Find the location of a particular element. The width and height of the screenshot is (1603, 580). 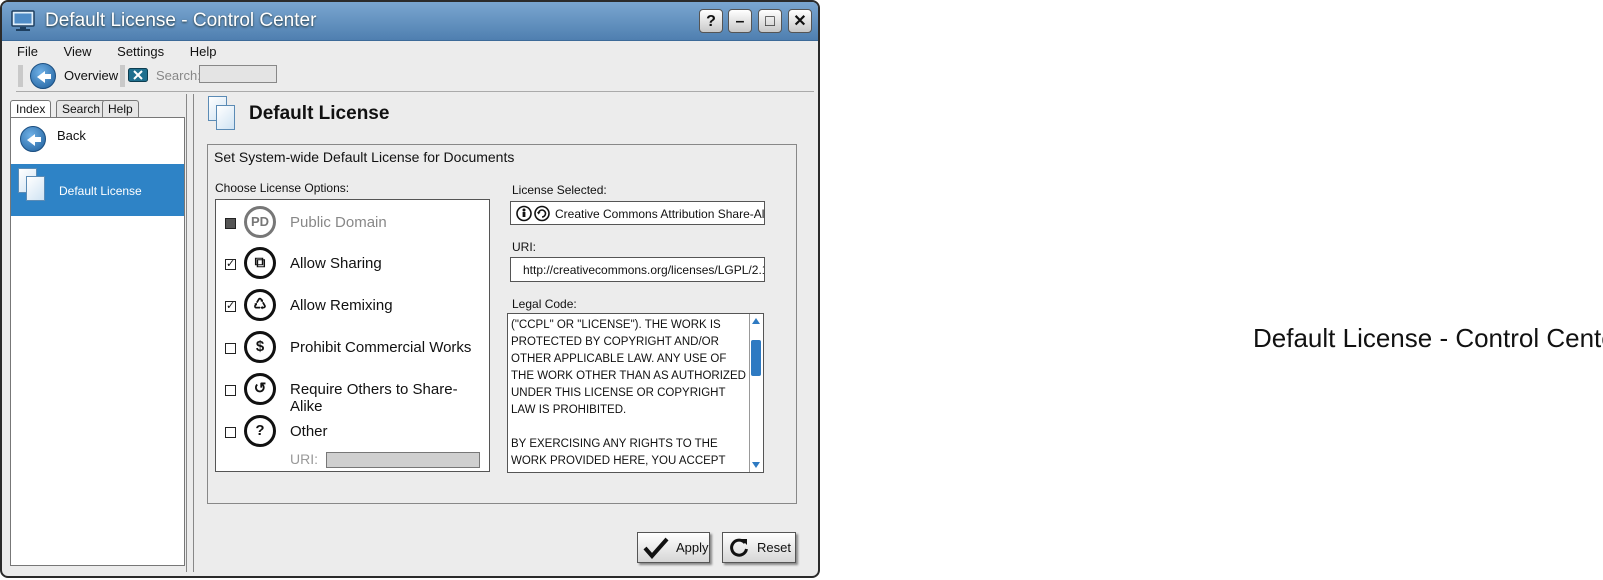

legal-code-scrollbar is located at coordinates (756, 393).